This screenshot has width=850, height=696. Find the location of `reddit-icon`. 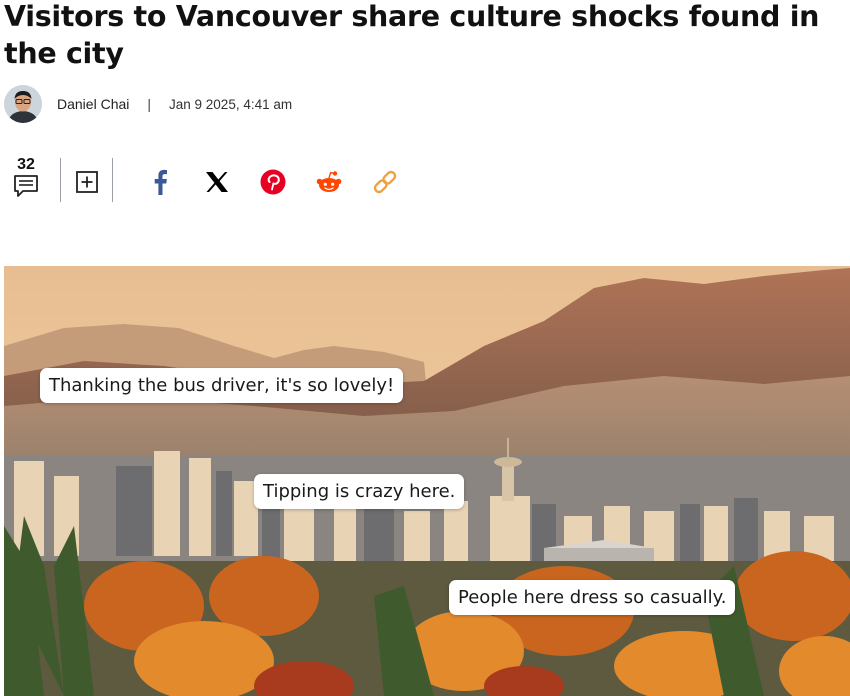

reddit-icon is located at coordinates (329, 181).